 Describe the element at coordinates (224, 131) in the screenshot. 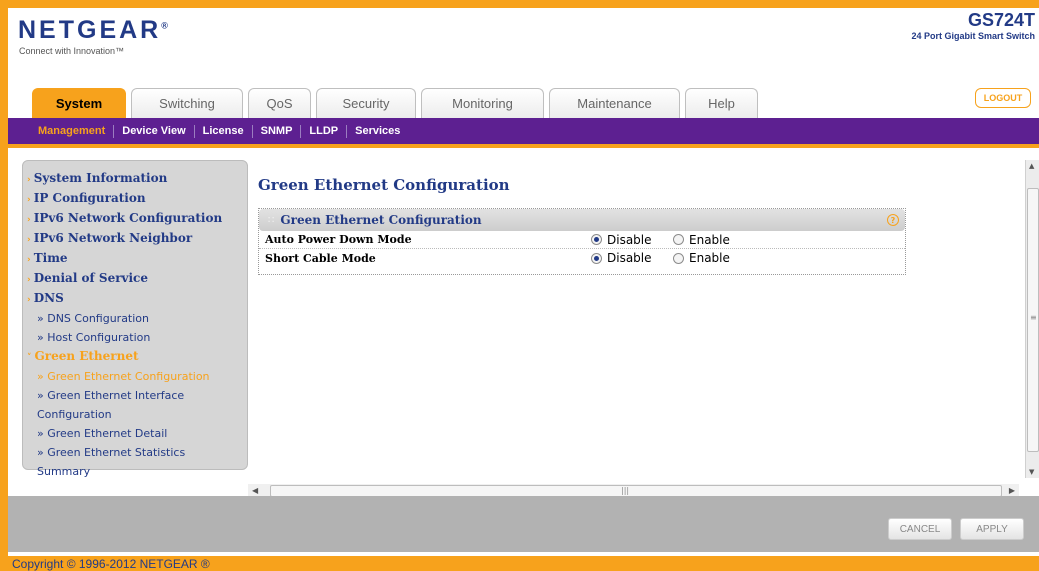

I see `subnav-license: License` at that location.